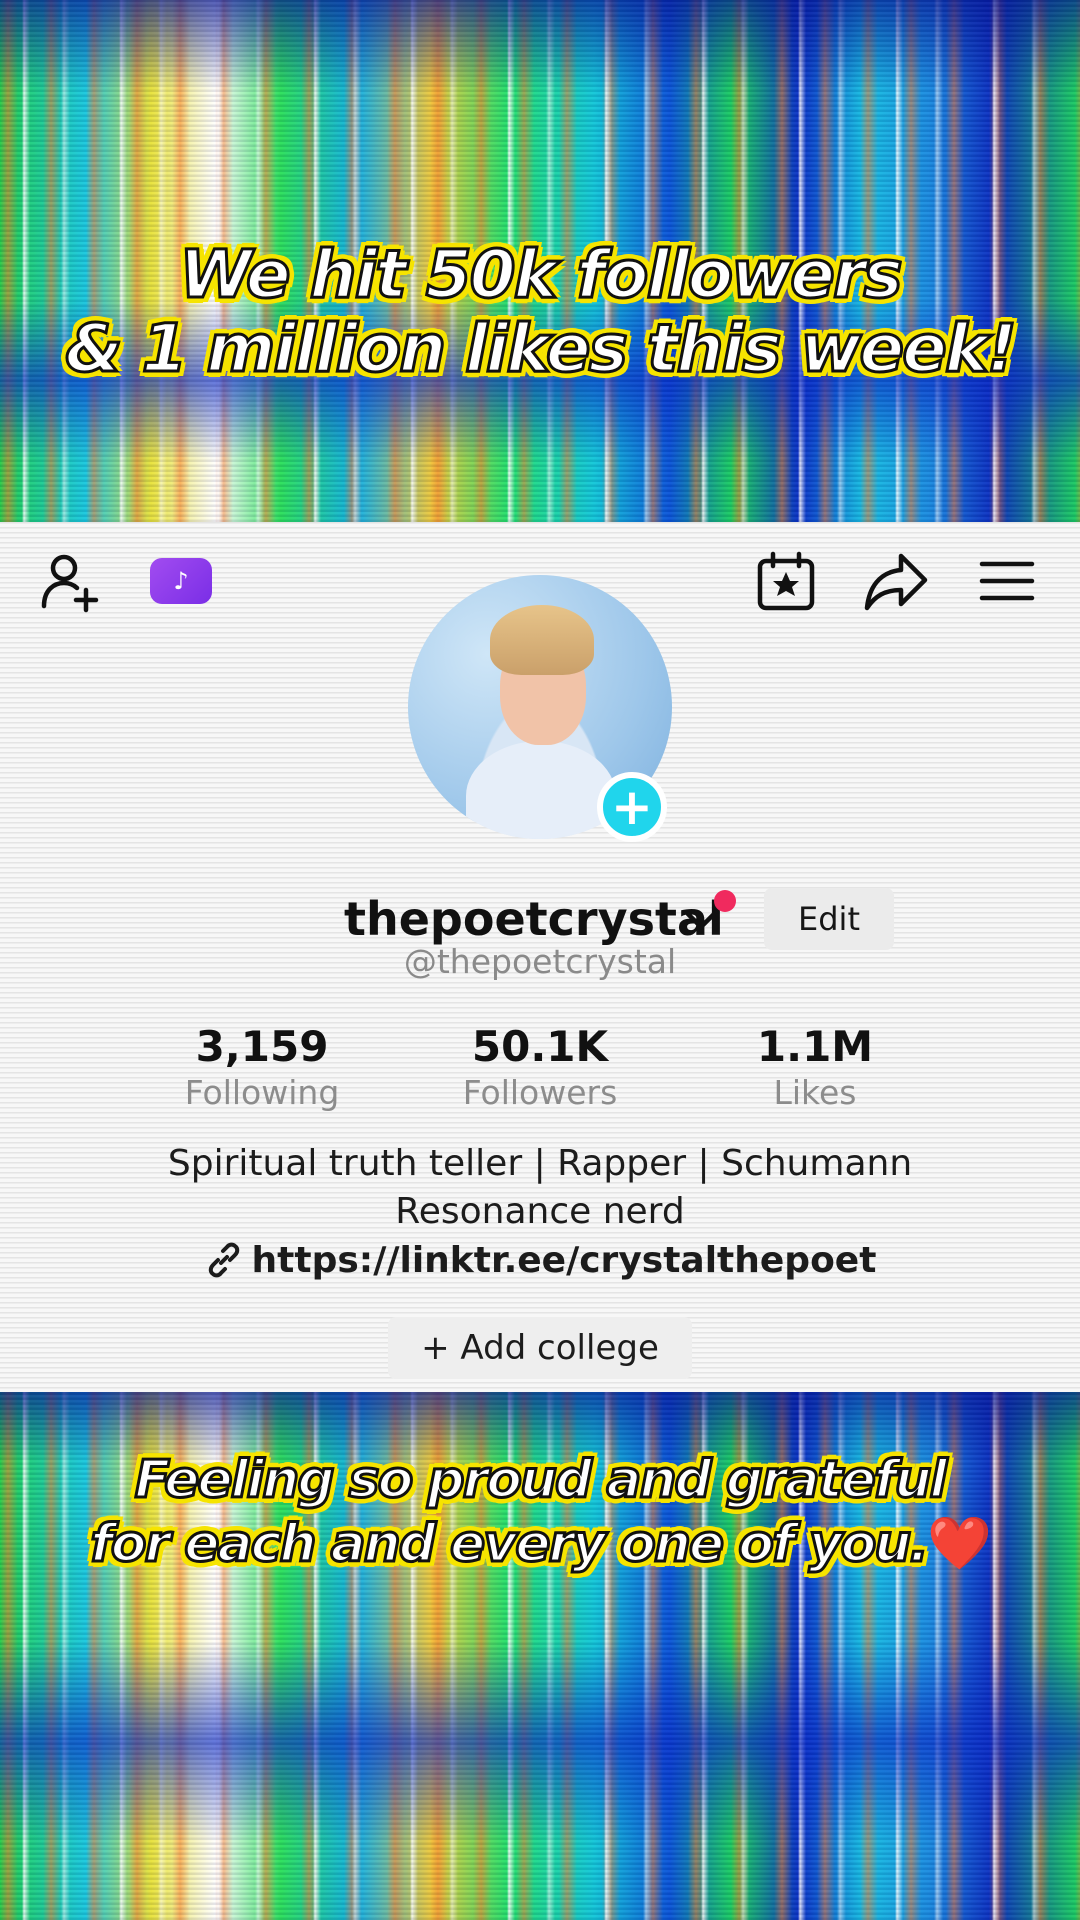  What do you see at coordinates (534, 919) in the screenshot?
I see `display-name: thepoetcrystal` at bounding box center [534, 919].